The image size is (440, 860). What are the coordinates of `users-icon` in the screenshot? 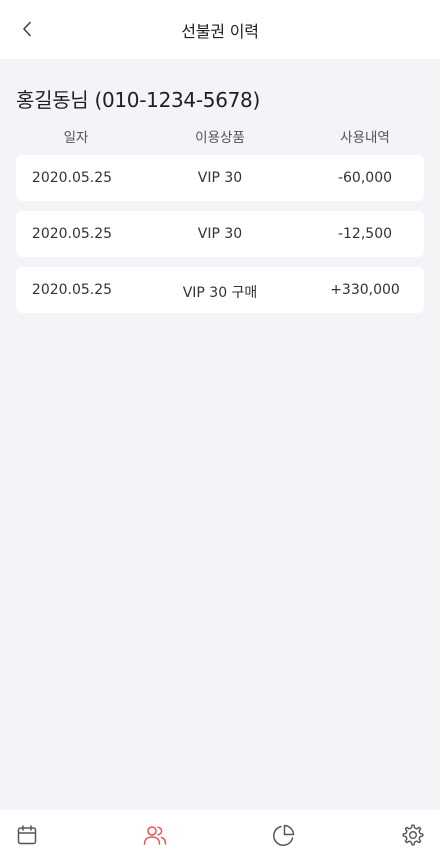 It's located at (155, 835).